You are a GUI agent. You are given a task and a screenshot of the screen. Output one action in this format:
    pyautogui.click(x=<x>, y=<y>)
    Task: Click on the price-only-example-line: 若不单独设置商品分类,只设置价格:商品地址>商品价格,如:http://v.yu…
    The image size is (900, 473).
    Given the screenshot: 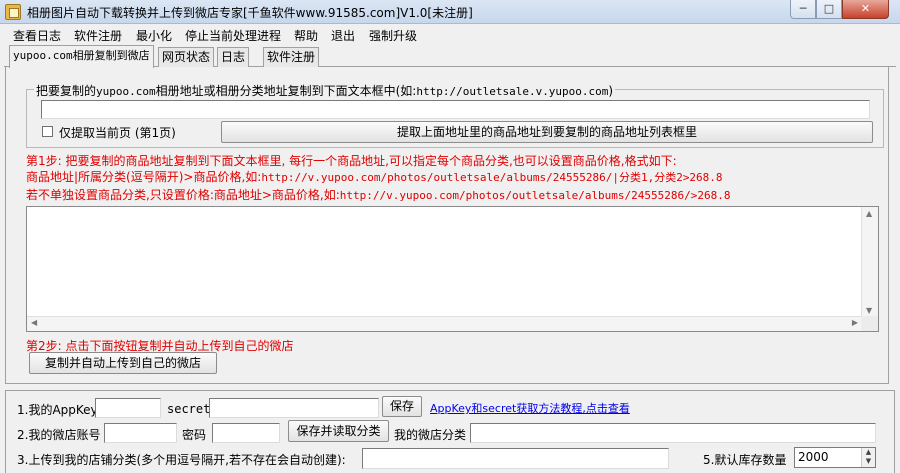 What is the action you would take?
    pyautogui.click(x=378, y=195)
    